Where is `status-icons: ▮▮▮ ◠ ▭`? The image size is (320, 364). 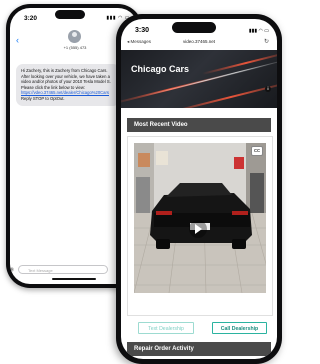
status-icons: ▮▮▮ ◠ ▭ is located at coordinates (259, 31).